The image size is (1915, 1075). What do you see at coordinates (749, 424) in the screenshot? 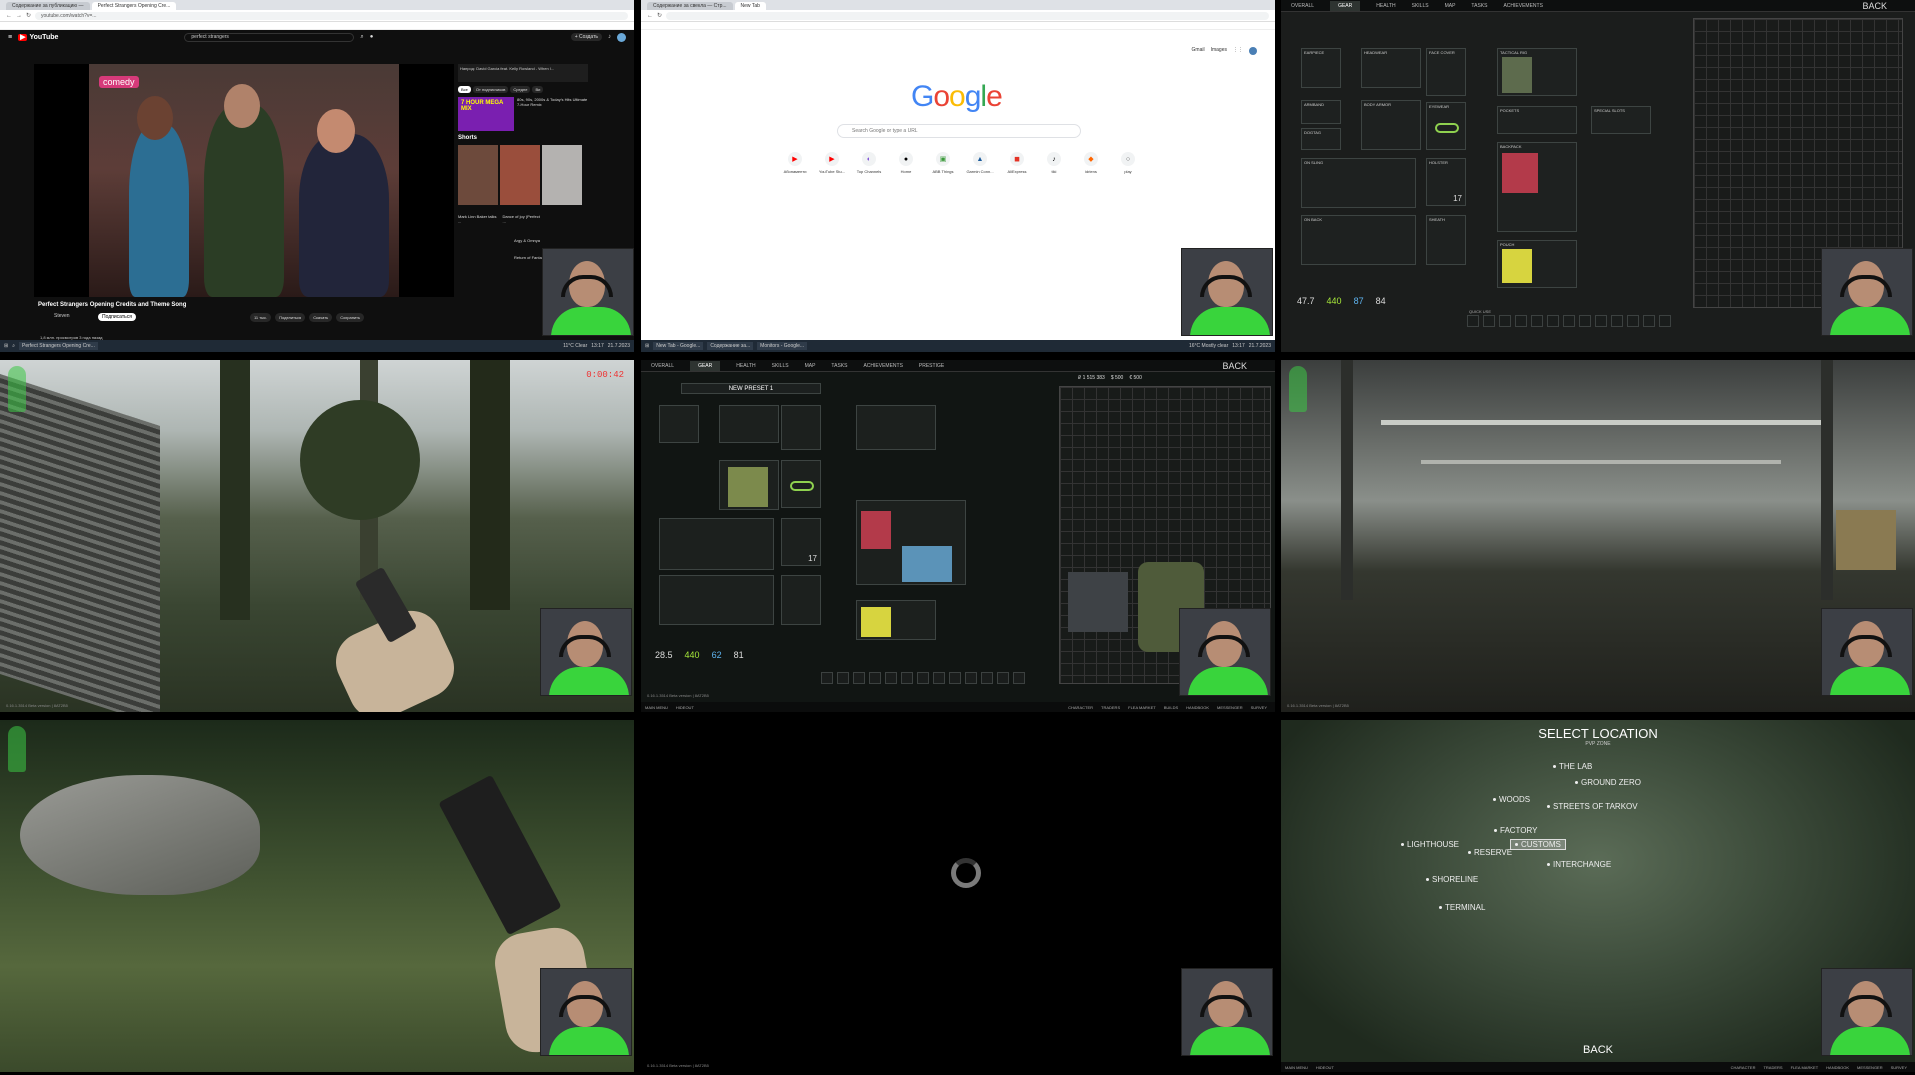
I see `slot-headwear` at bounding box center [749, 424].